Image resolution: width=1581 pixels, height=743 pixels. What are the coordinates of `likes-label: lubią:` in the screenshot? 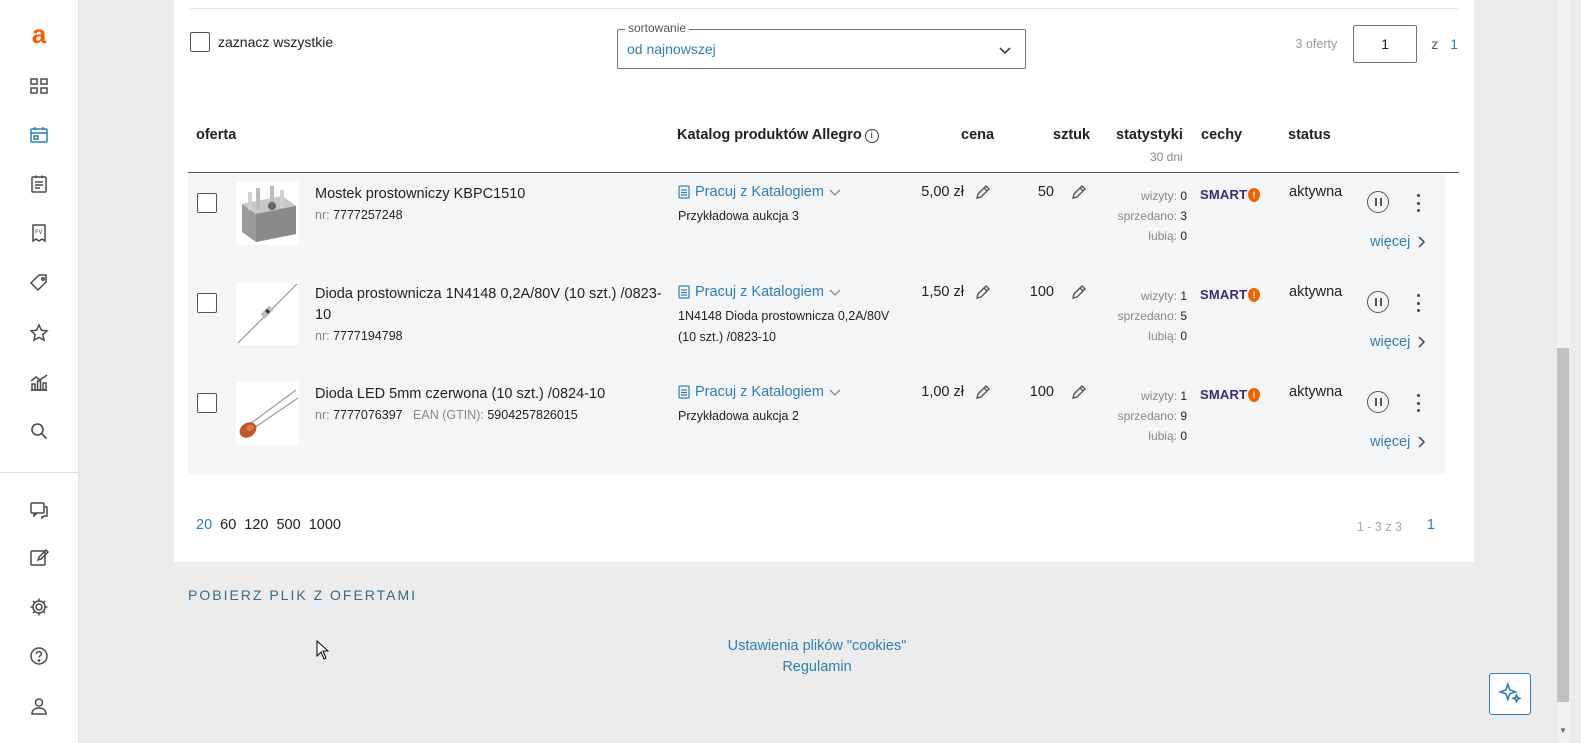 It's located at (1162, 336).